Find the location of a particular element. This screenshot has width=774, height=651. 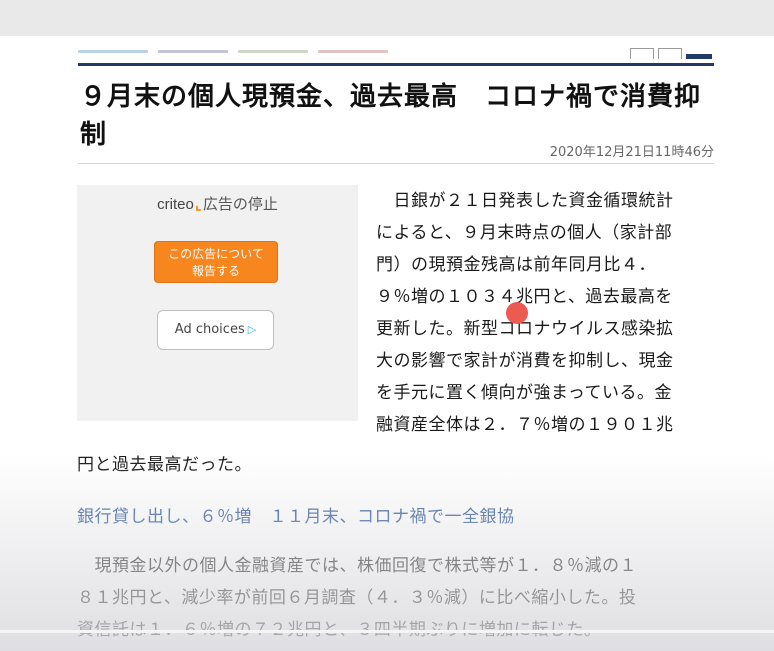

font-size-medium-button is located at coordinates (670, 53).